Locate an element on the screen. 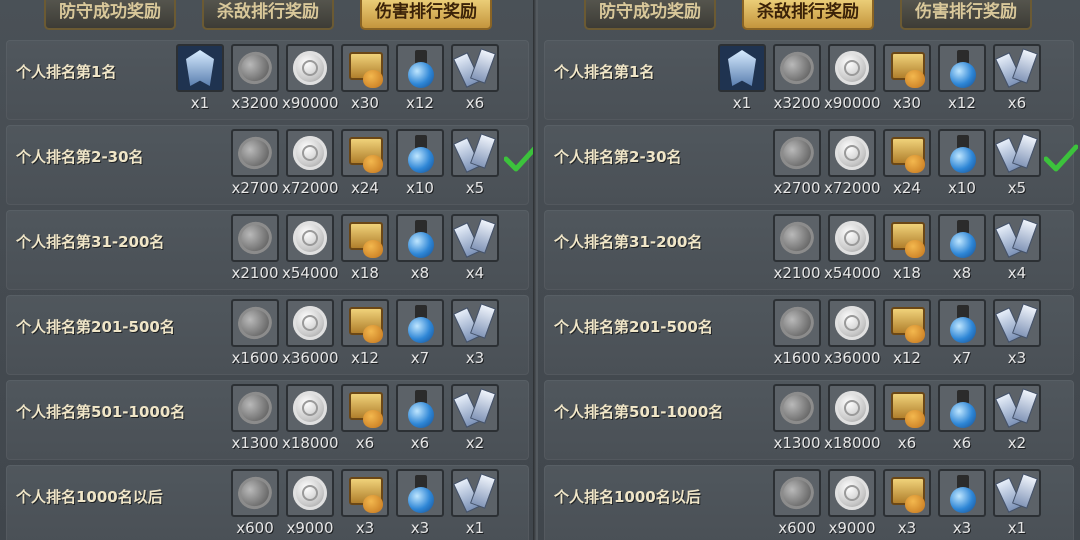 Image resolution: width=1080 pixels, height=540 pixels. check-icon is located at coordinates (519, 158).